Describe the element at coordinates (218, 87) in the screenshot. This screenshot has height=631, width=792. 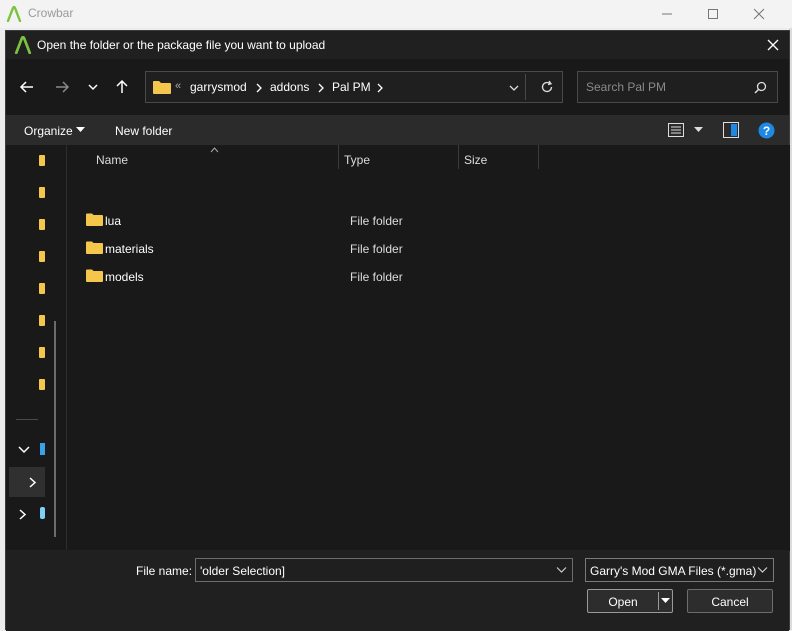
I see `breadcrumb-garrysmod: garrysmod` at that location.